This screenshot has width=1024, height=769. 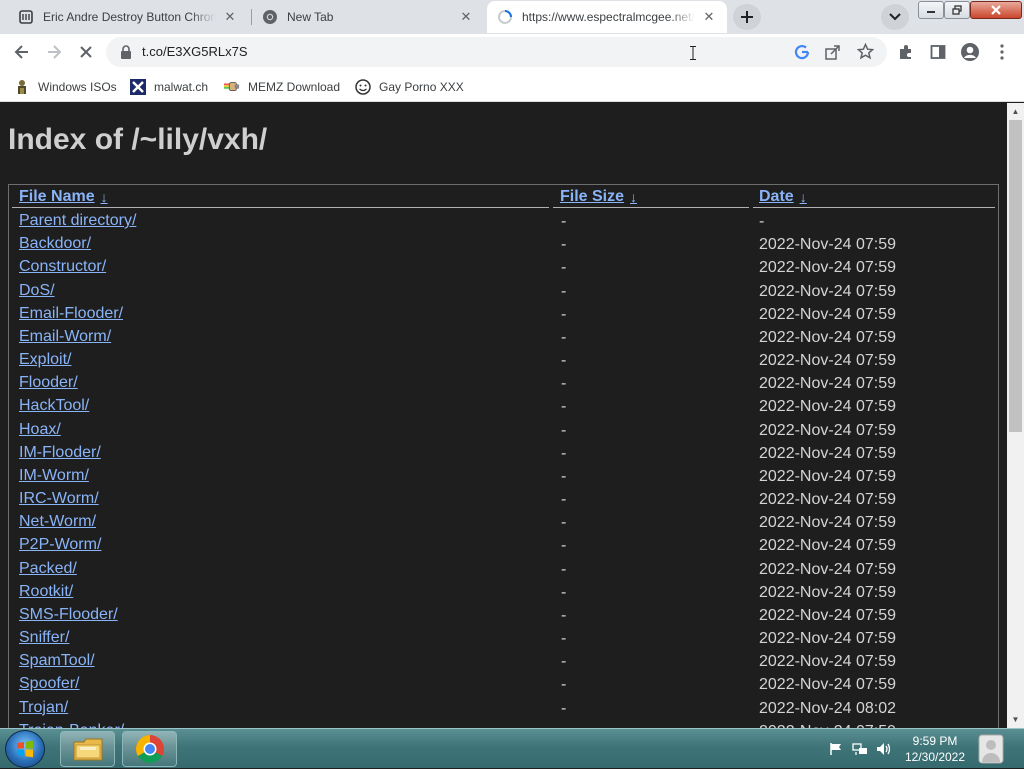 What do you see at coordinates (77, 221) in the screenshot?
I see `directory-link: Parent directory/` at bounding box center [77, 221].